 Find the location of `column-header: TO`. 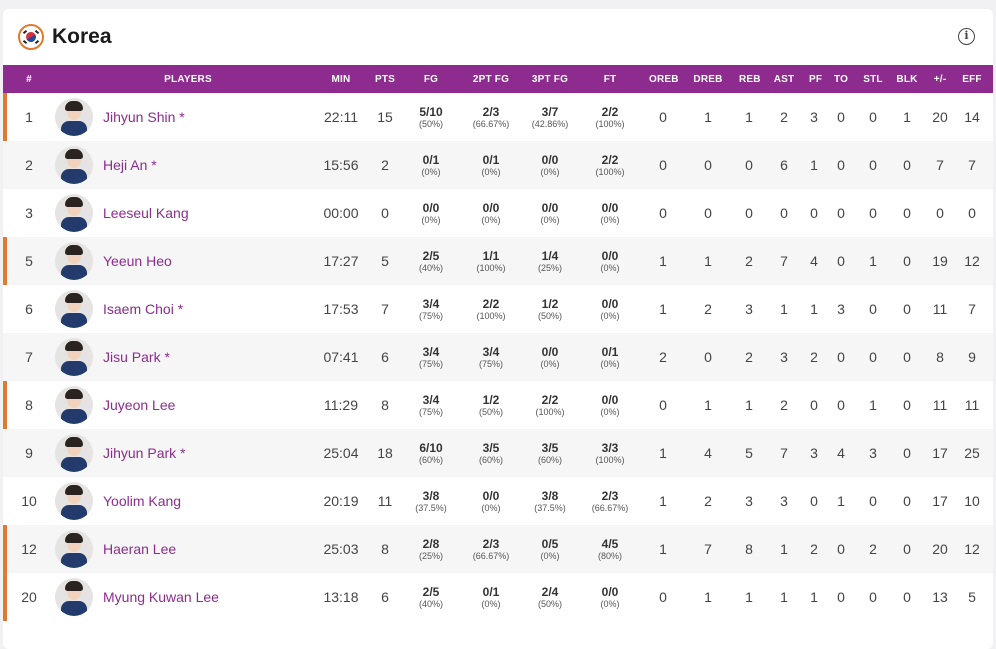

column-header: TO is located at coordinates (841, 79).